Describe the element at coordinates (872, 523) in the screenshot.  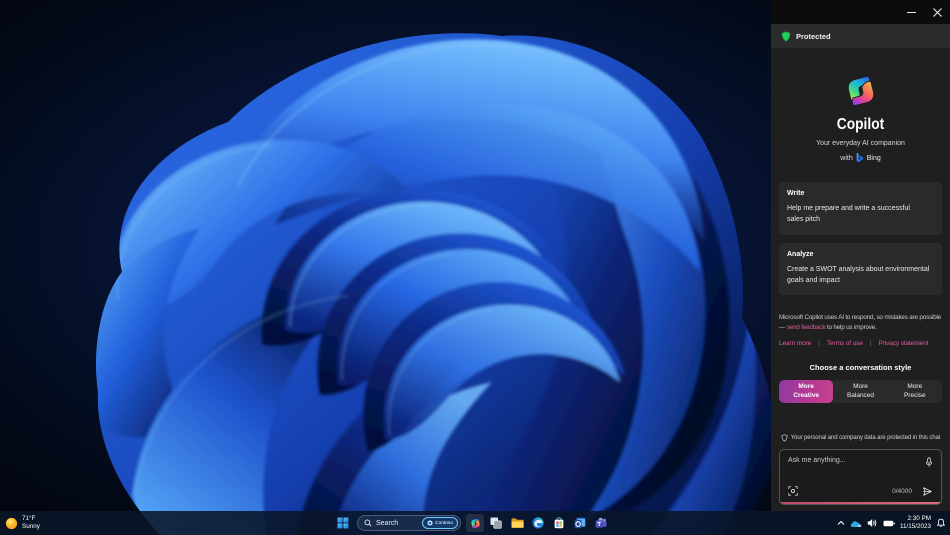
I see `volume-icon` at that location.